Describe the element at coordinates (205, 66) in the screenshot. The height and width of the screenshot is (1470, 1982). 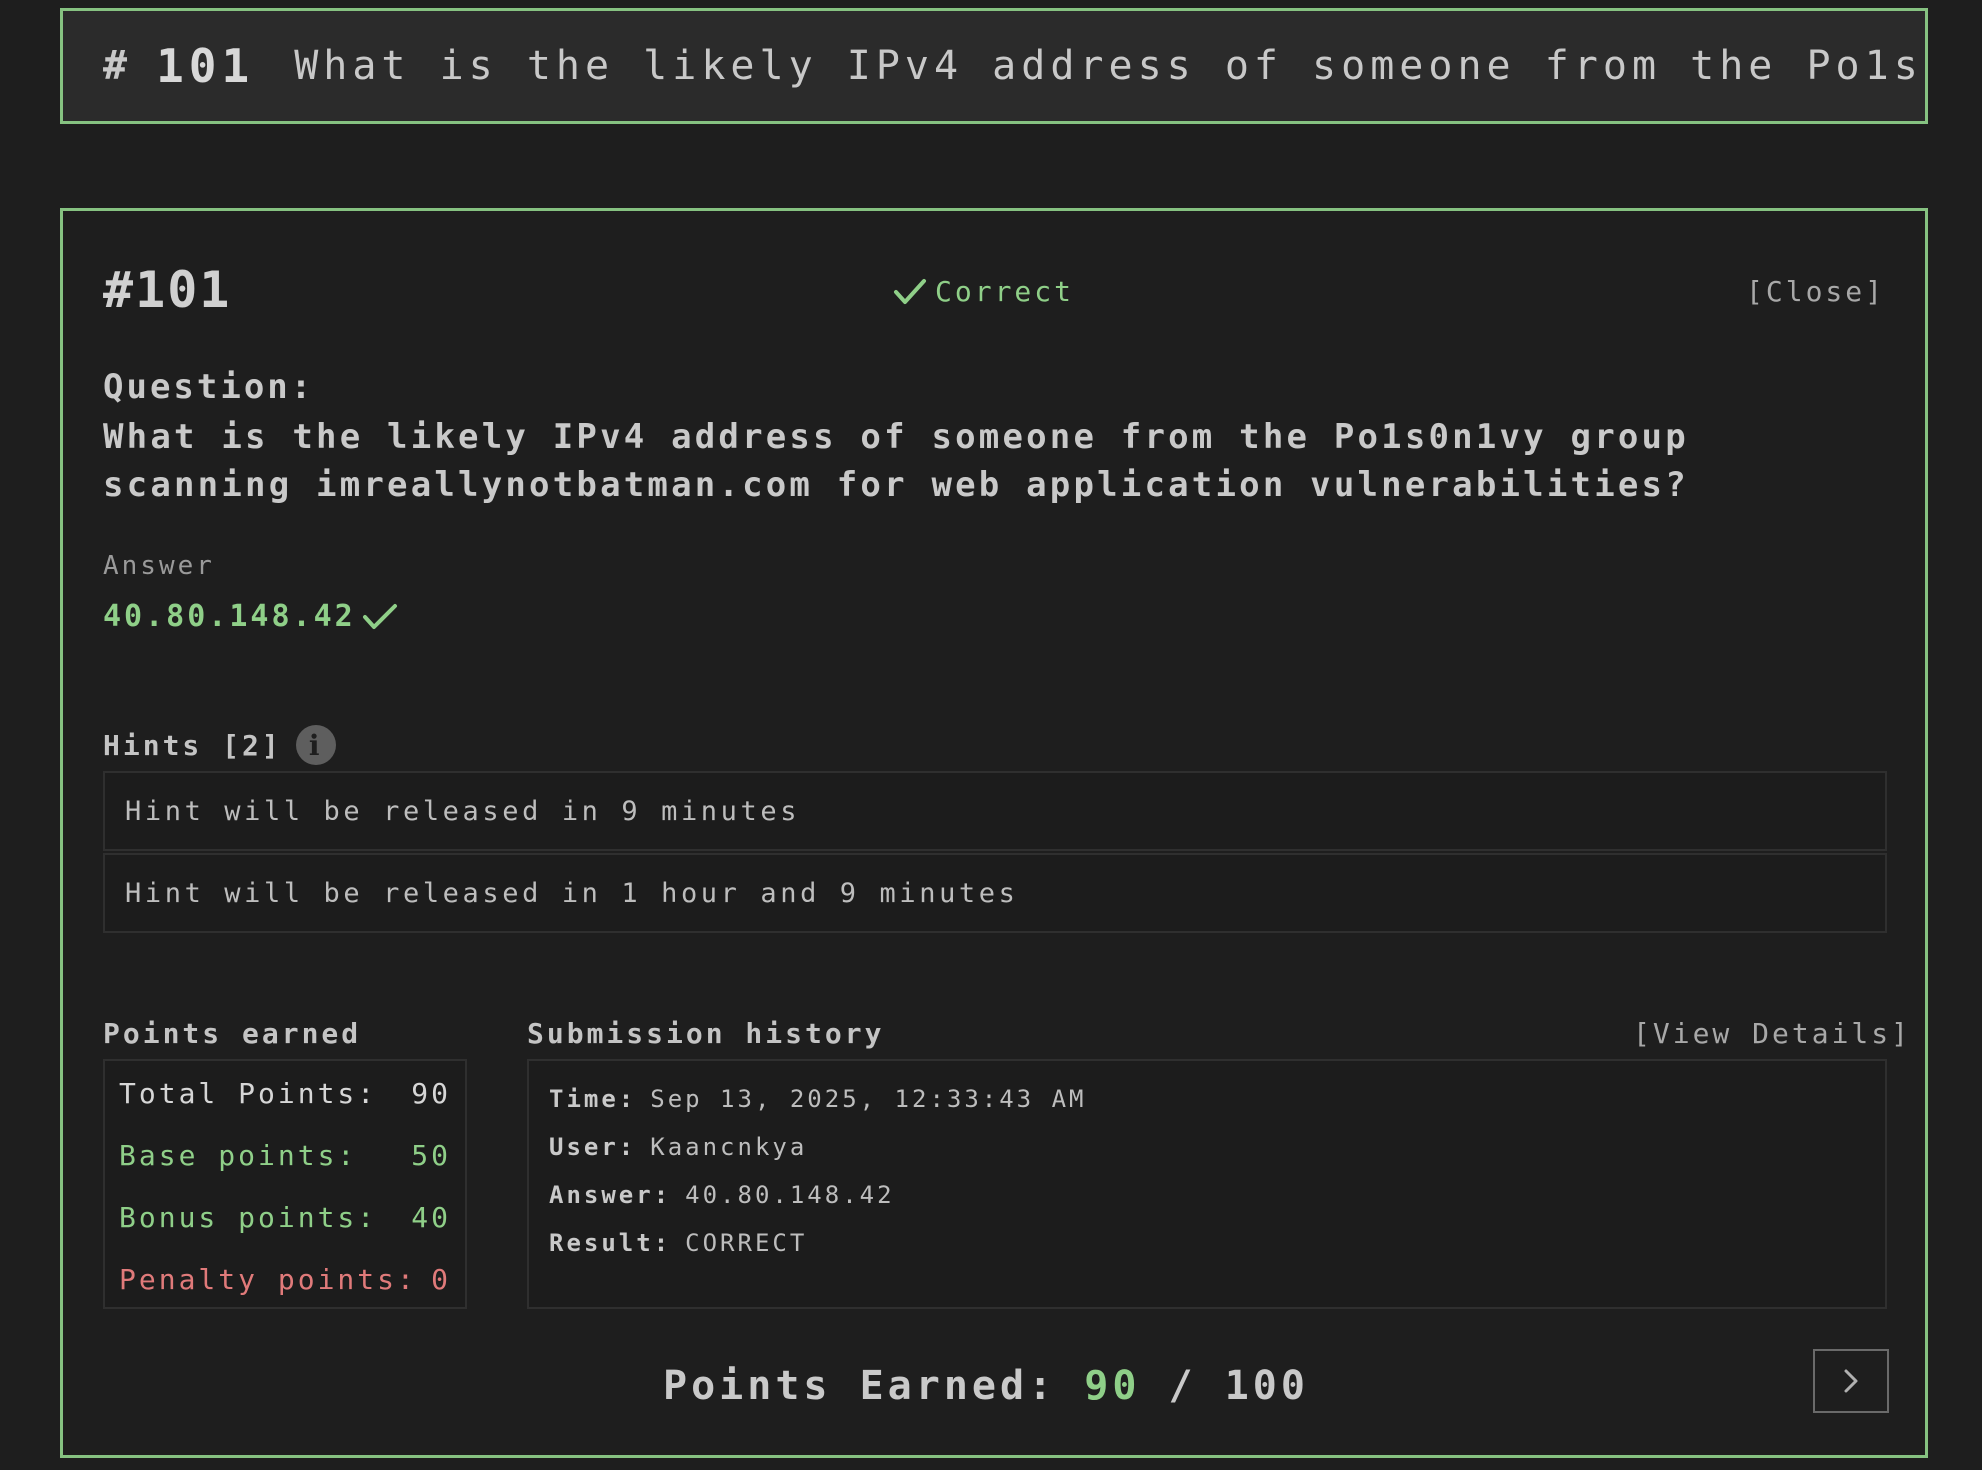
I see `header-challenge-number: 101` at that location.